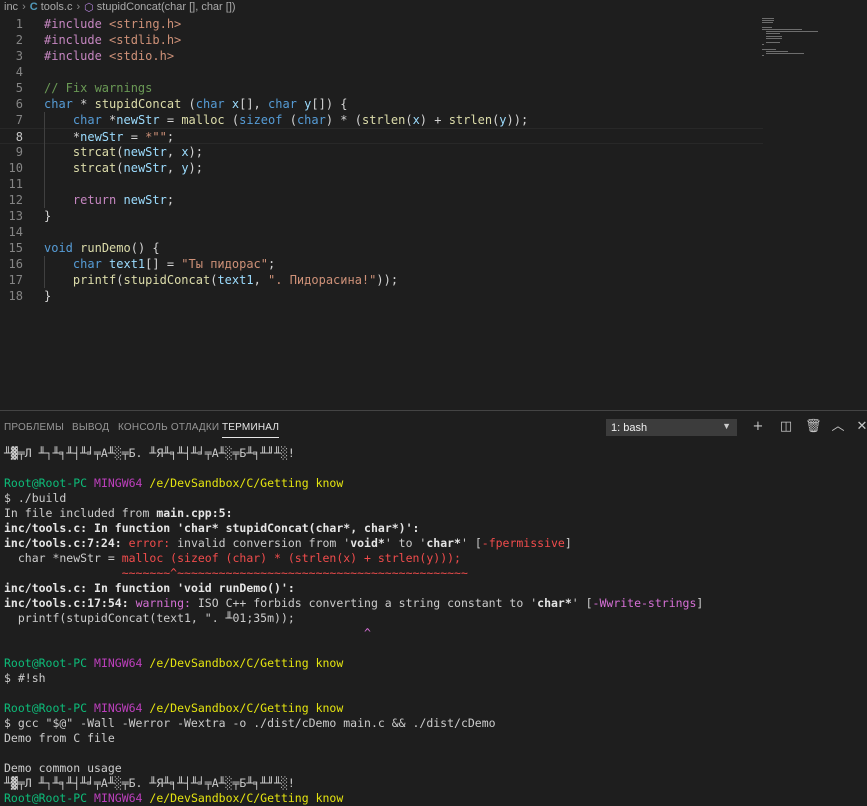 The image size is (867, 806). What do you see at coordinates (102, 248) in the screenshot?
I see `code-text: void runDemo() {` at bounding box center [102, 248].